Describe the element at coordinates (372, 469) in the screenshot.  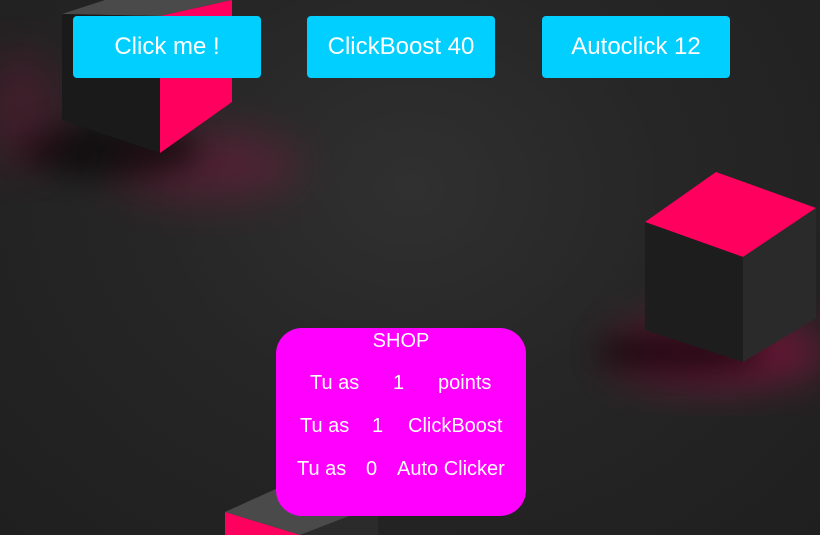
I see `autoclicker-count: 0` at that location.